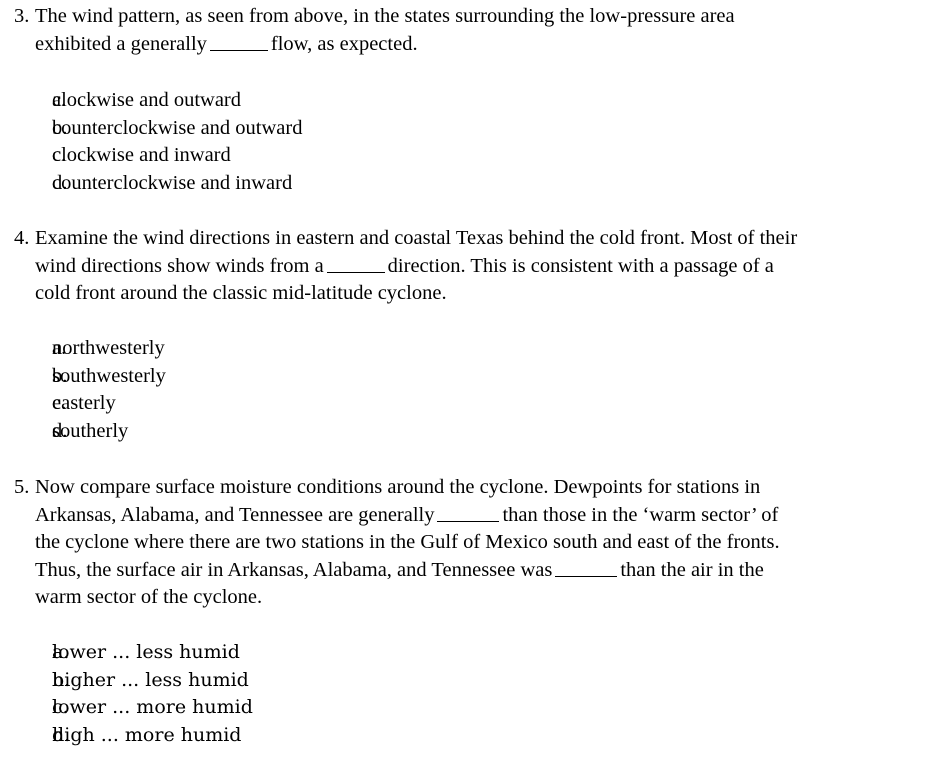  Describe the element at coordinates (177, 127) in the screenshot. I see `option-label: counterclockwise and outward` at that location.